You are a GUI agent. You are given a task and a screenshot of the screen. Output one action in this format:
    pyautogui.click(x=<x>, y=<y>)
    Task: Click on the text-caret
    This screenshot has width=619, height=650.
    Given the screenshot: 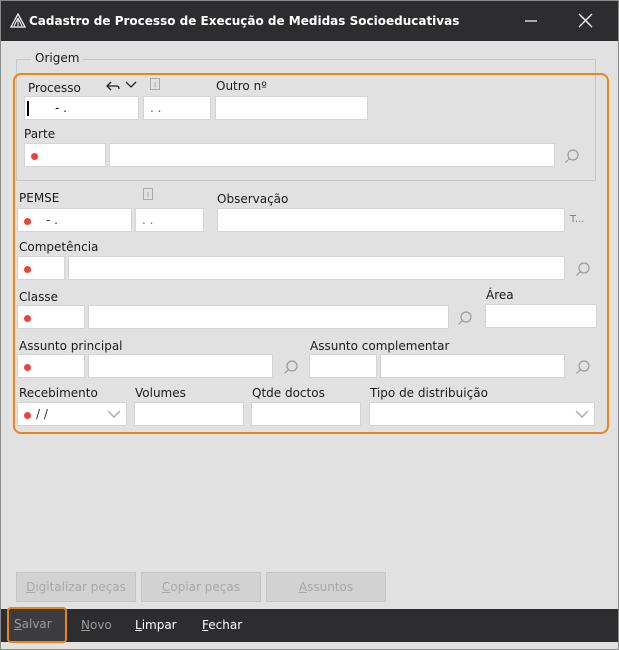 What is the action you would take?
    pyautogui.click(x=28, y=108)
    